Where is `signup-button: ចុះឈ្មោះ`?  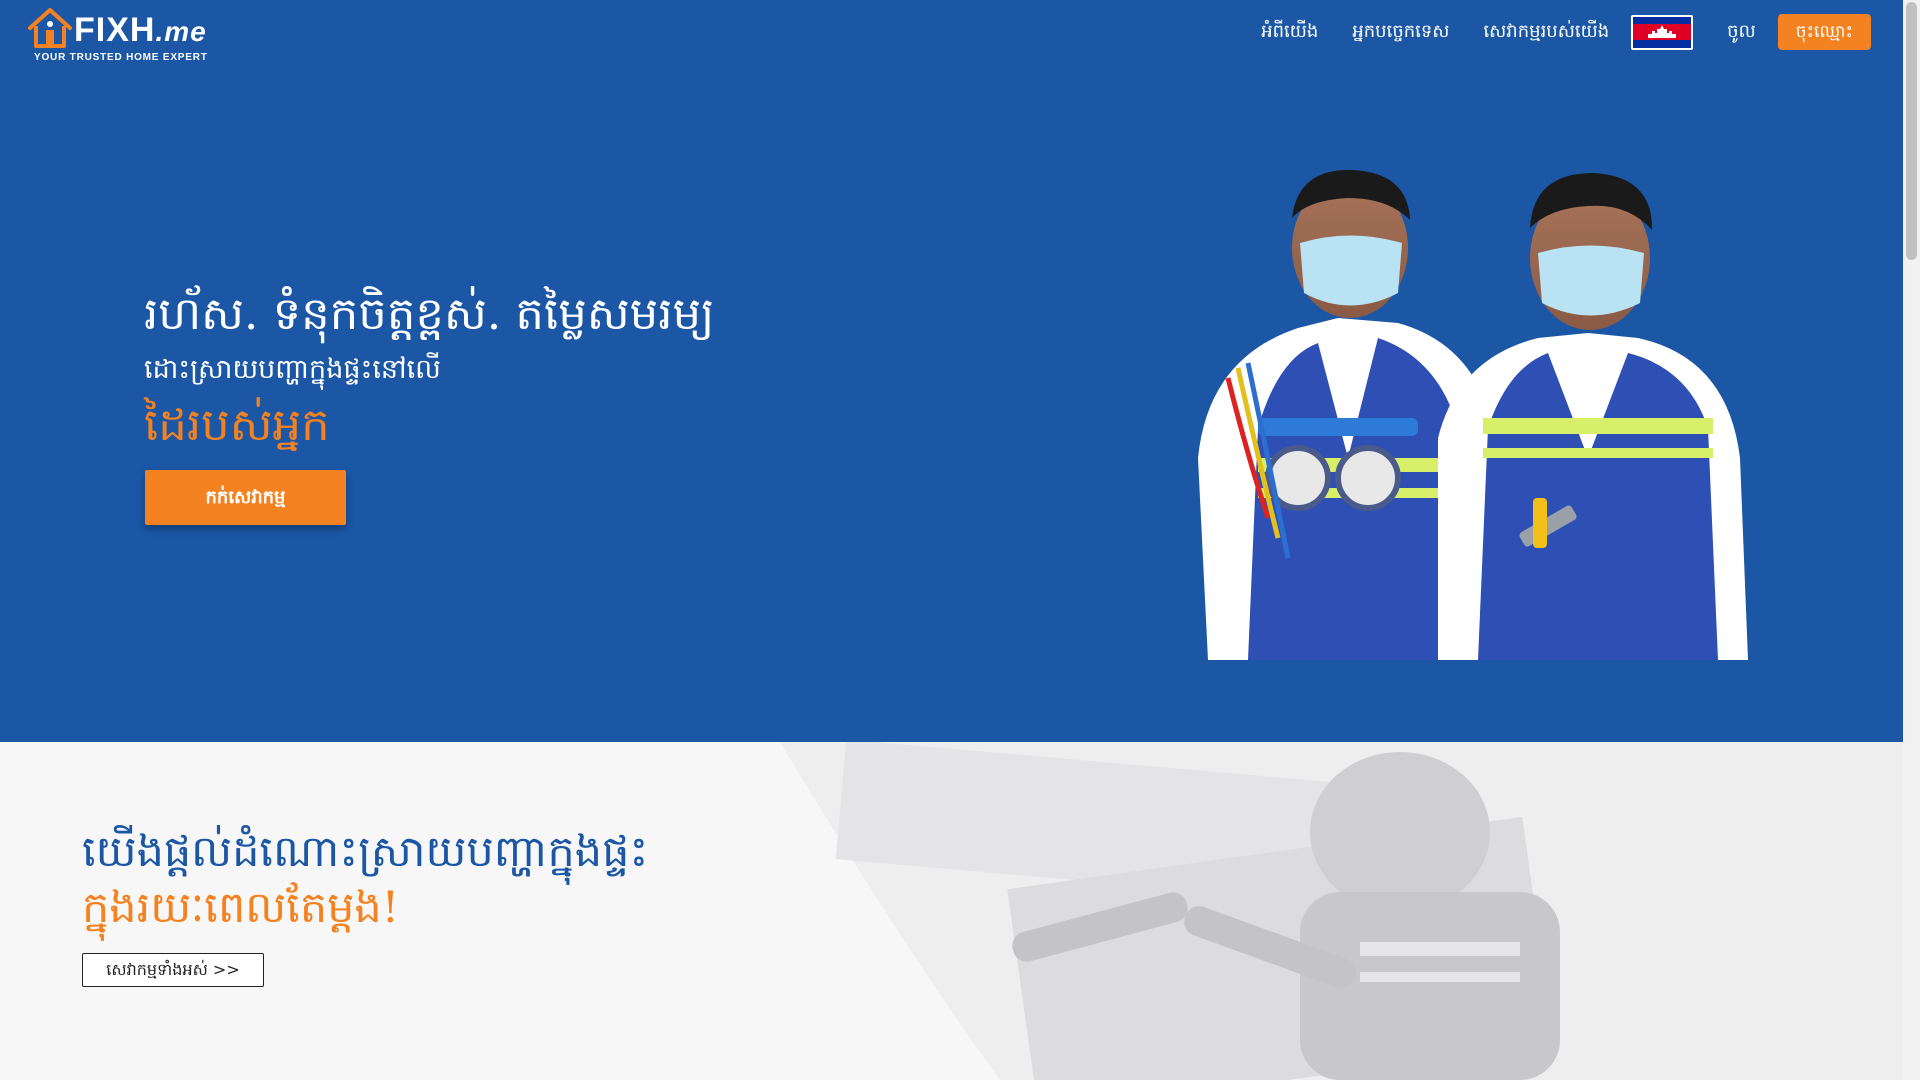 signup-button: ចុះឈ្មោះ is located at coordinates (1824, 32).